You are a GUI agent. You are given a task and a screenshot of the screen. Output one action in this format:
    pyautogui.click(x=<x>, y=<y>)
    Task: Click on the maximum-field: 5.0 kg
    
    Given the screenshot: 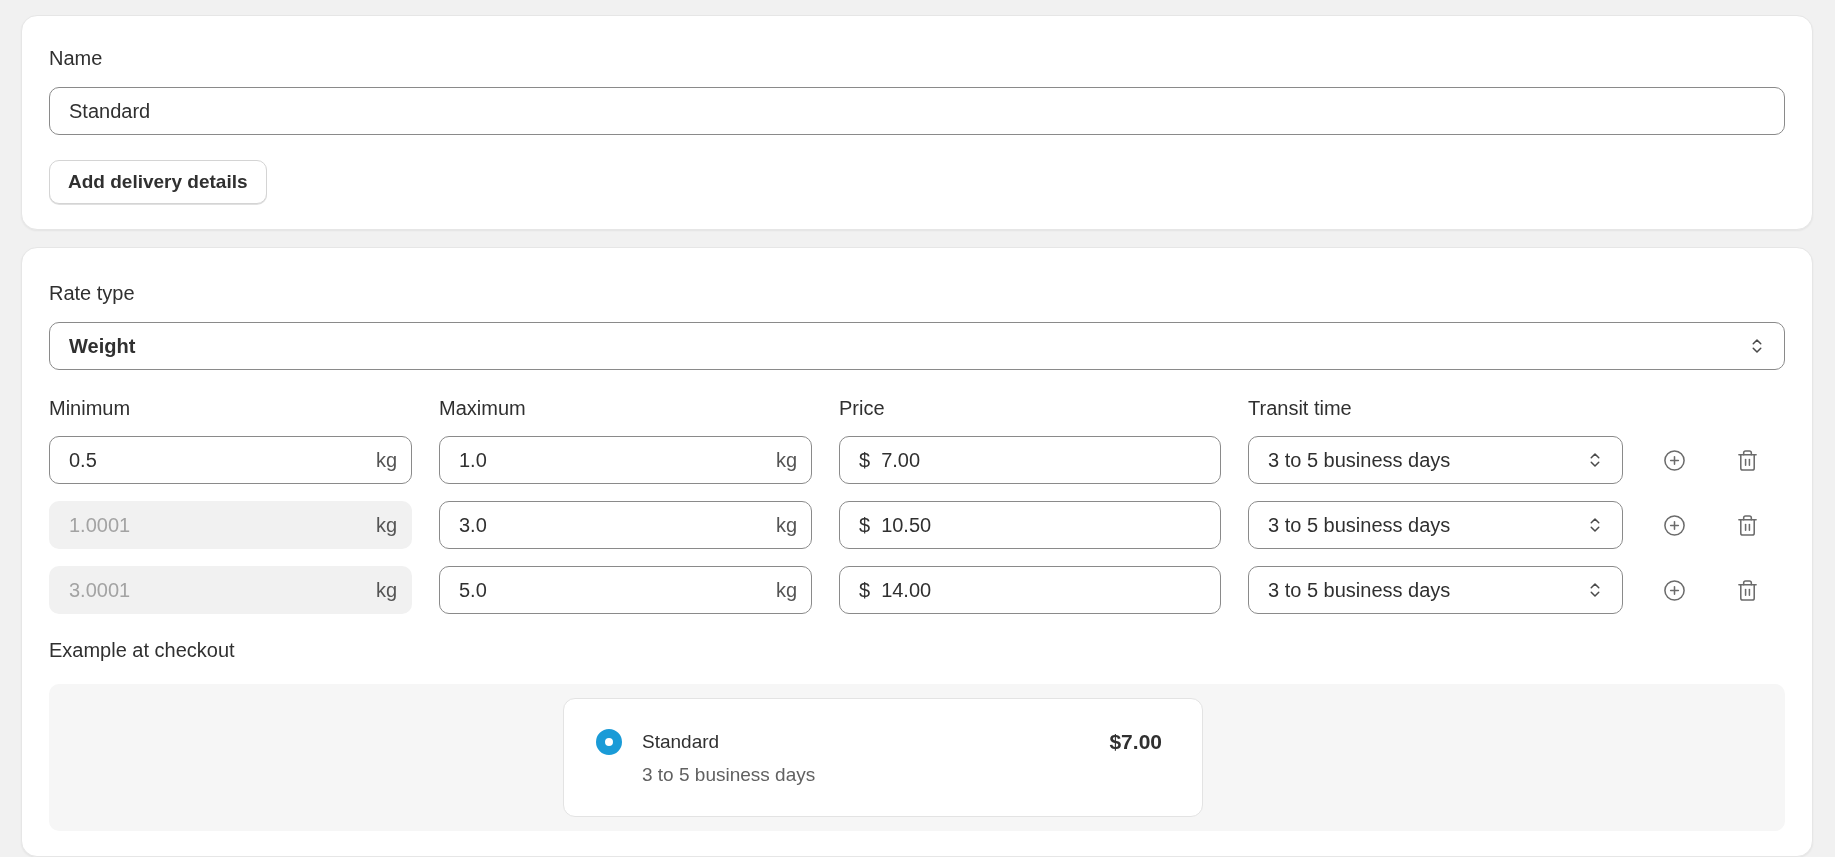 What is the action you would take?
    pyautogui.click(x=625, y=590)
    